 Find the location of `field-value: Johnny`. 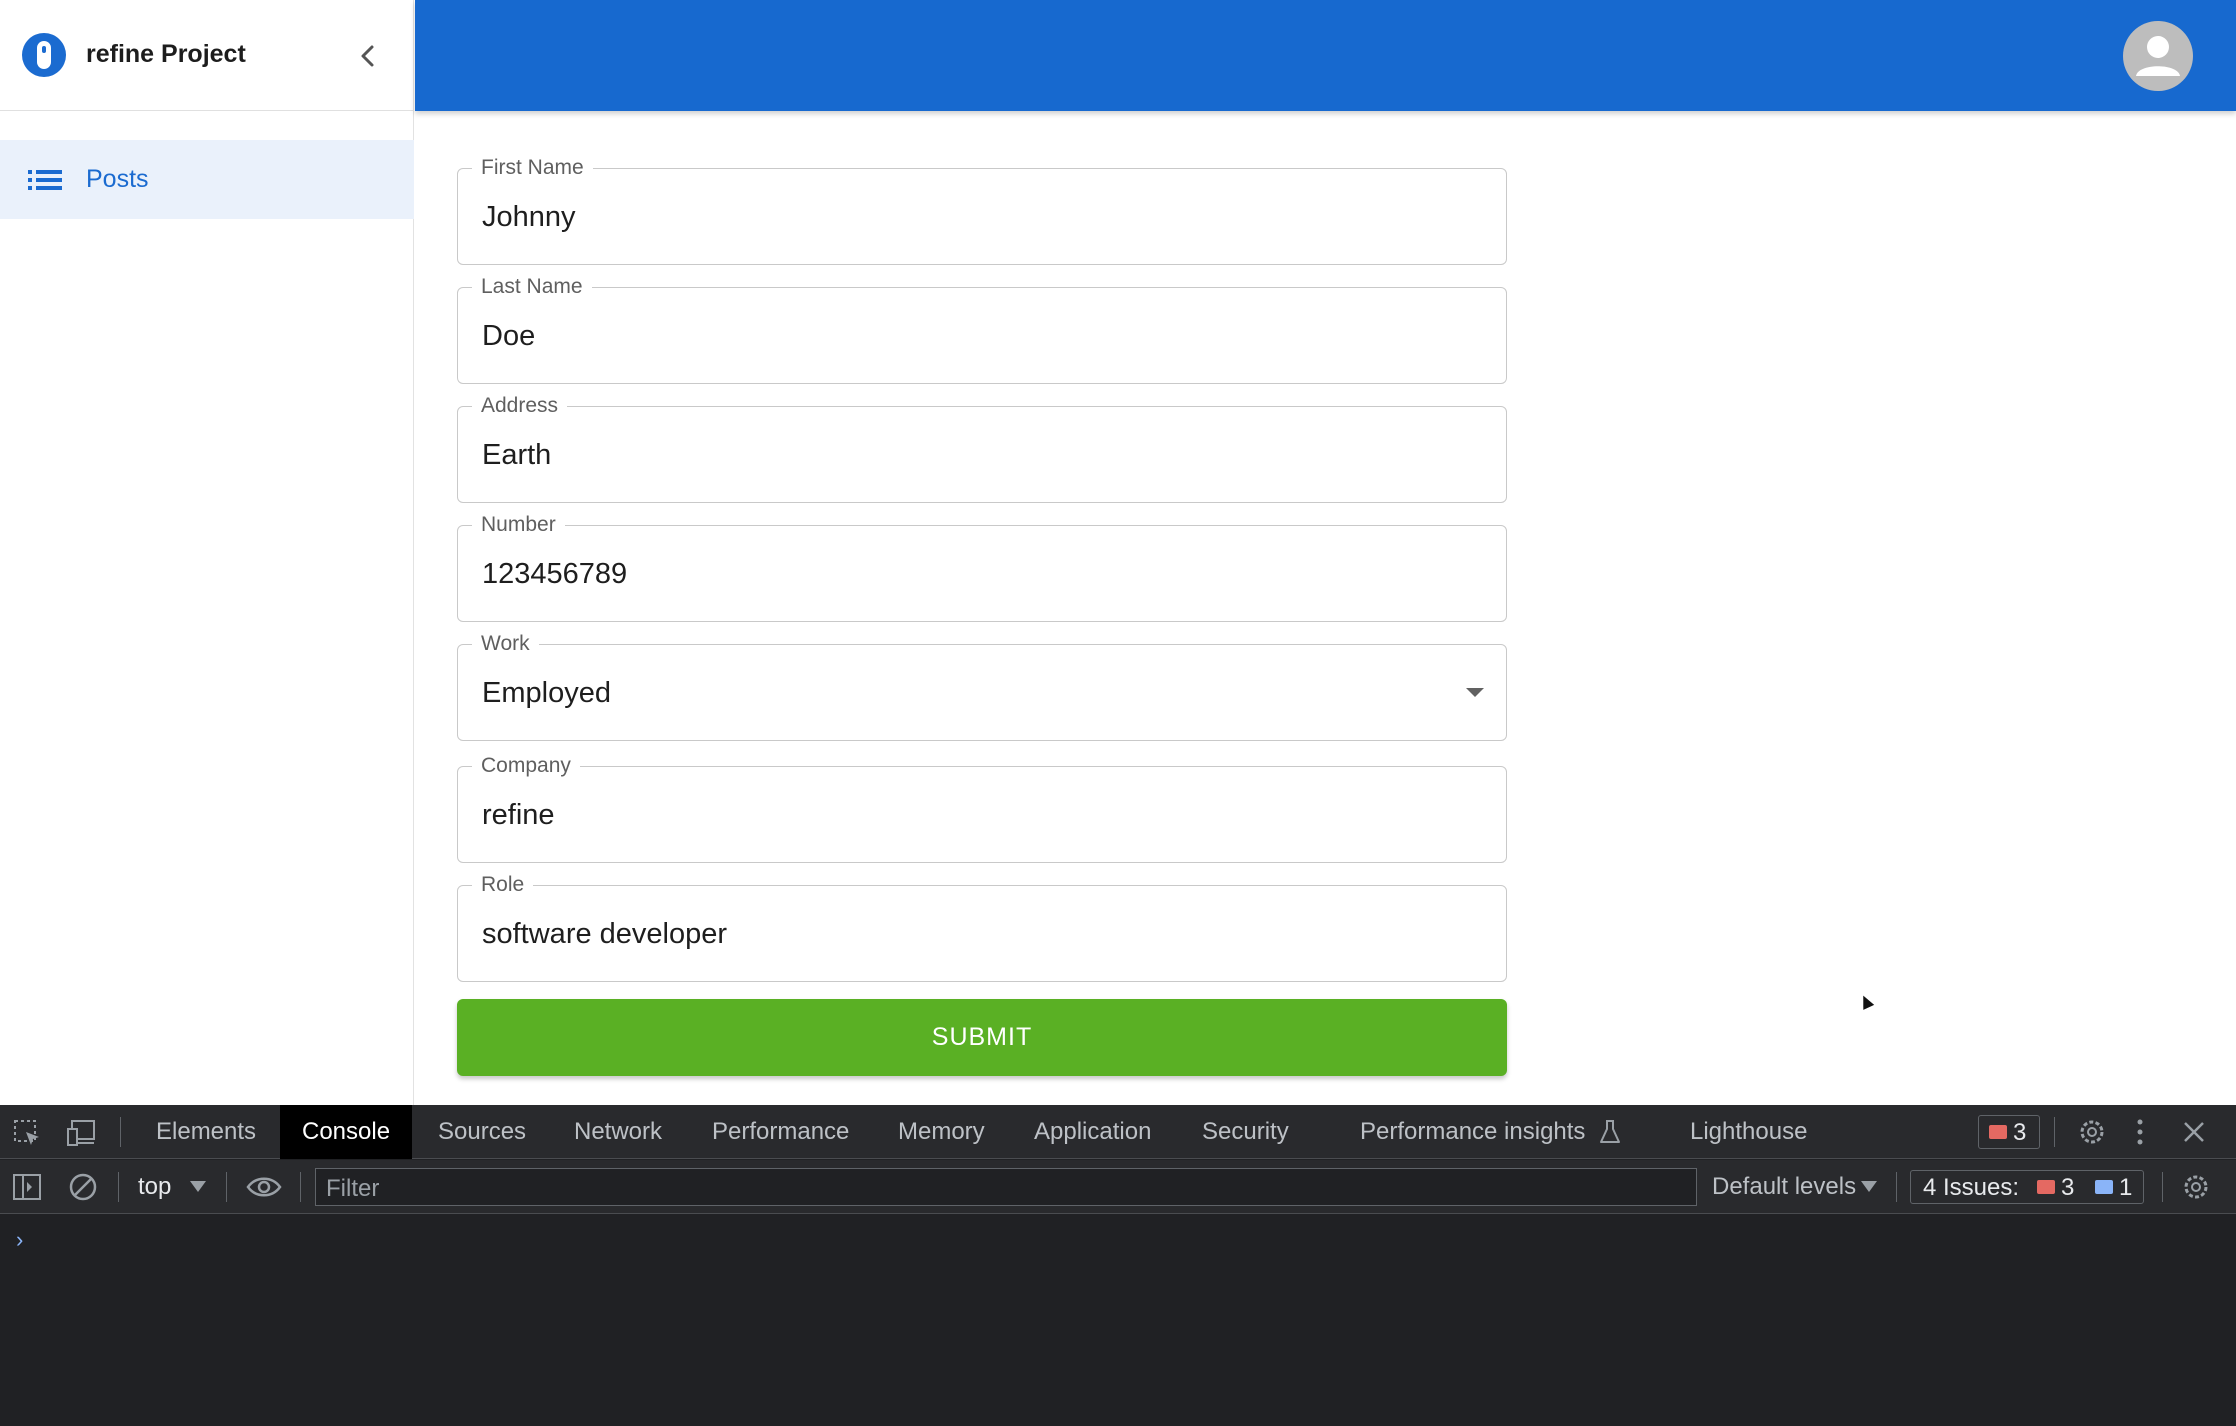

field-value: Johnny is located at coordinates (529, 217).